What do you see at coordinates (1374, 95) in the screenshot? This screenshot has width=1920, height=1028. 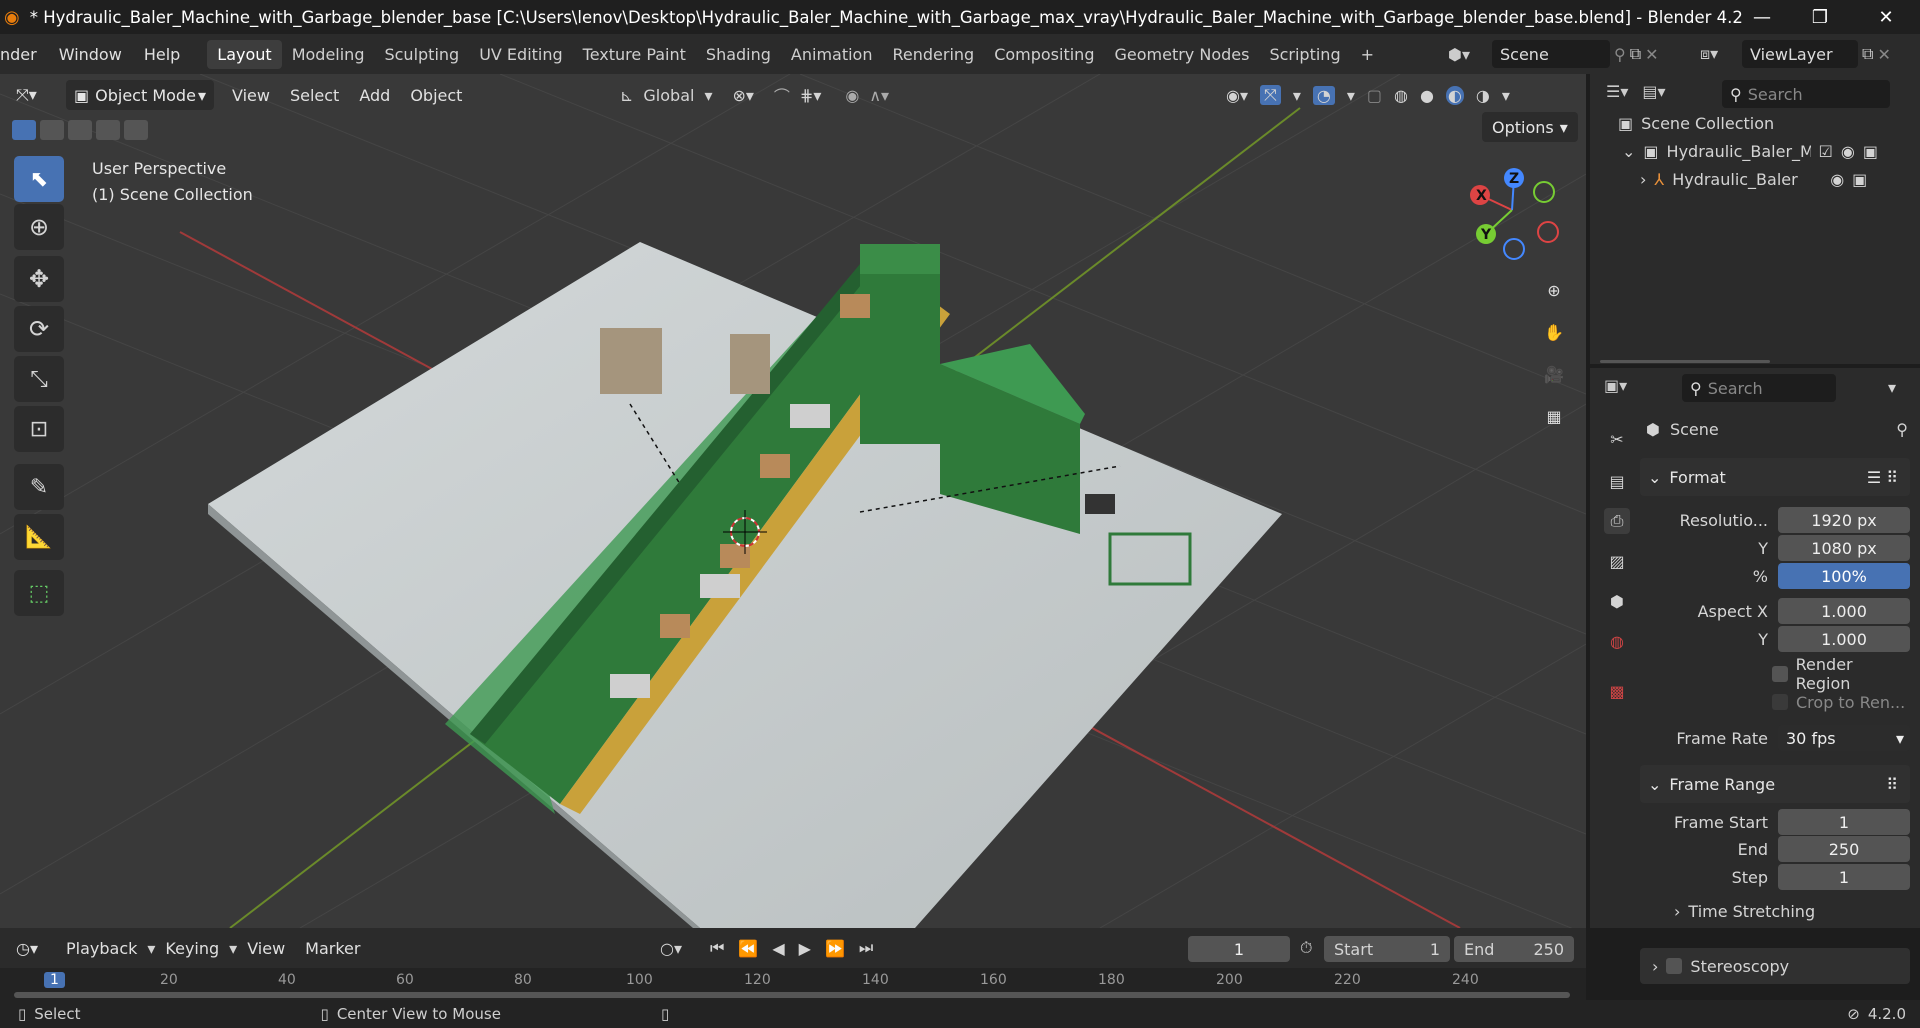 I see `xray-icon: ▢` at bounding box center [1374, 95].